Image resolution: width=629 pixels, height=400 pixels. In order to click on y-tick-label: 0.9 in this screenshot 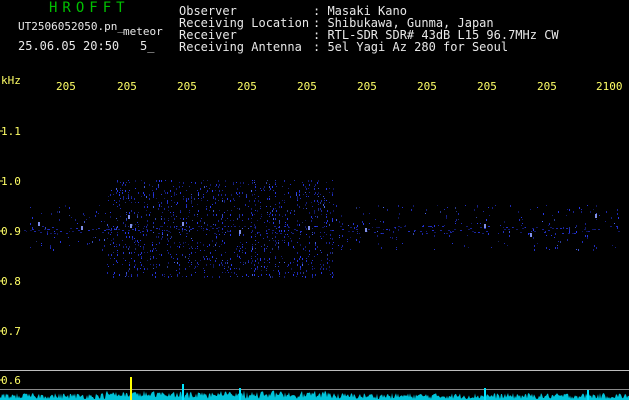, I will do `click(11, 231)`.